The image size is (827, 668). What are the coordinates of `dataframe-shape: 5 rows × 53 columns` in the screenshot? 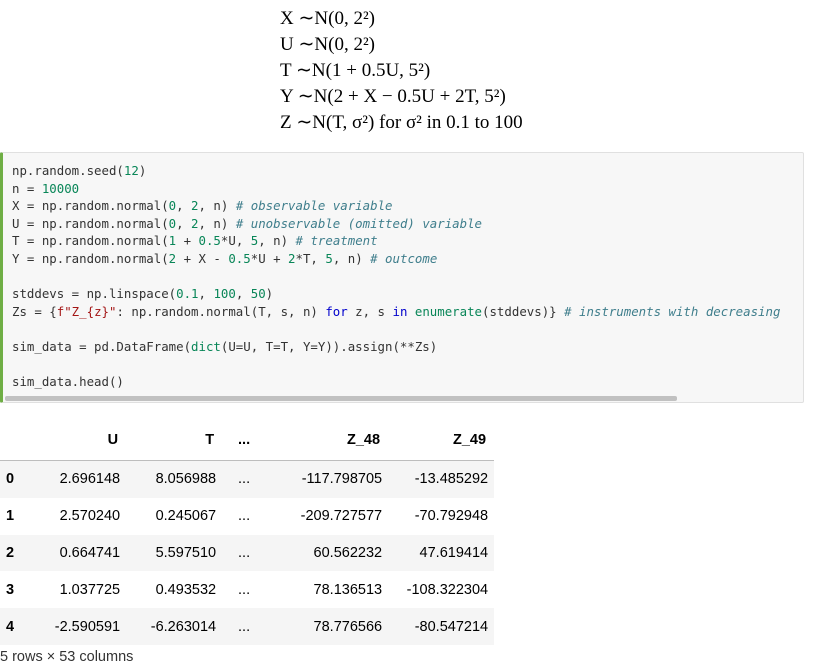 It's located at (67, 657).